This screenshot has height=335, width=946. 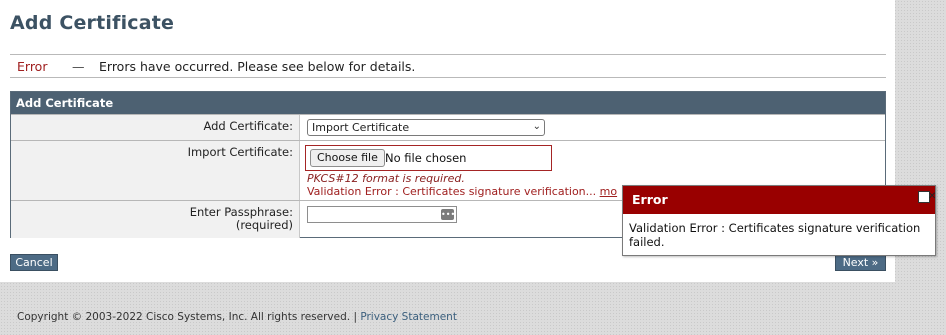 I want to click on password-manager-icon: •••, so click(x=448, y=214).